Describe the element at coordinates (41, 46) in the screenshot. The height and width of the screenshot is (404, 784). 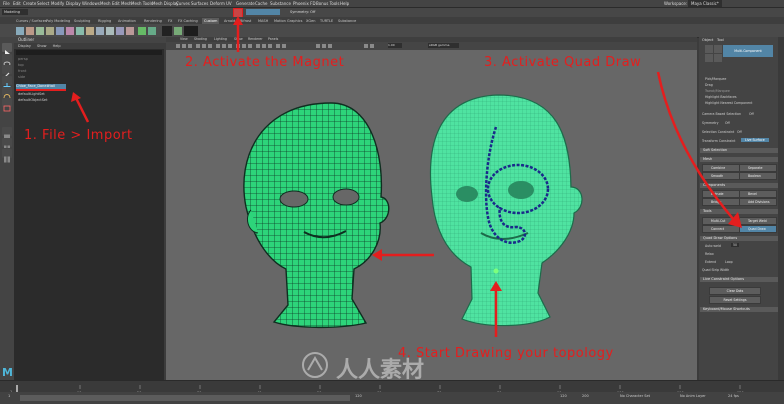
I see `outliner-menu-show: Show` at that location.